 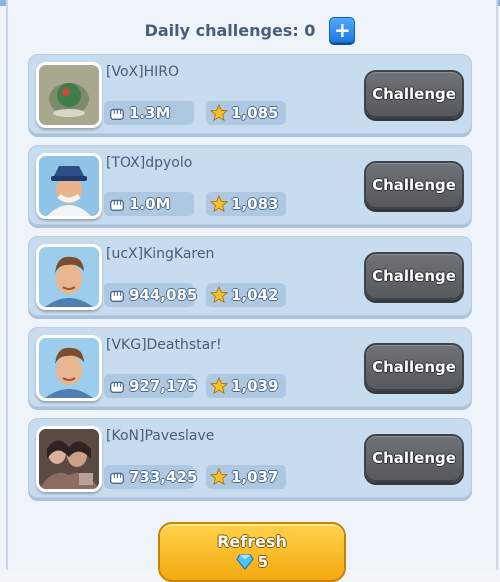 What do you see at coordinates (230, 30) in the screenshot?
I see `daily-challenges-label: Daily challenges: 0` at bounding box center [230, 30].